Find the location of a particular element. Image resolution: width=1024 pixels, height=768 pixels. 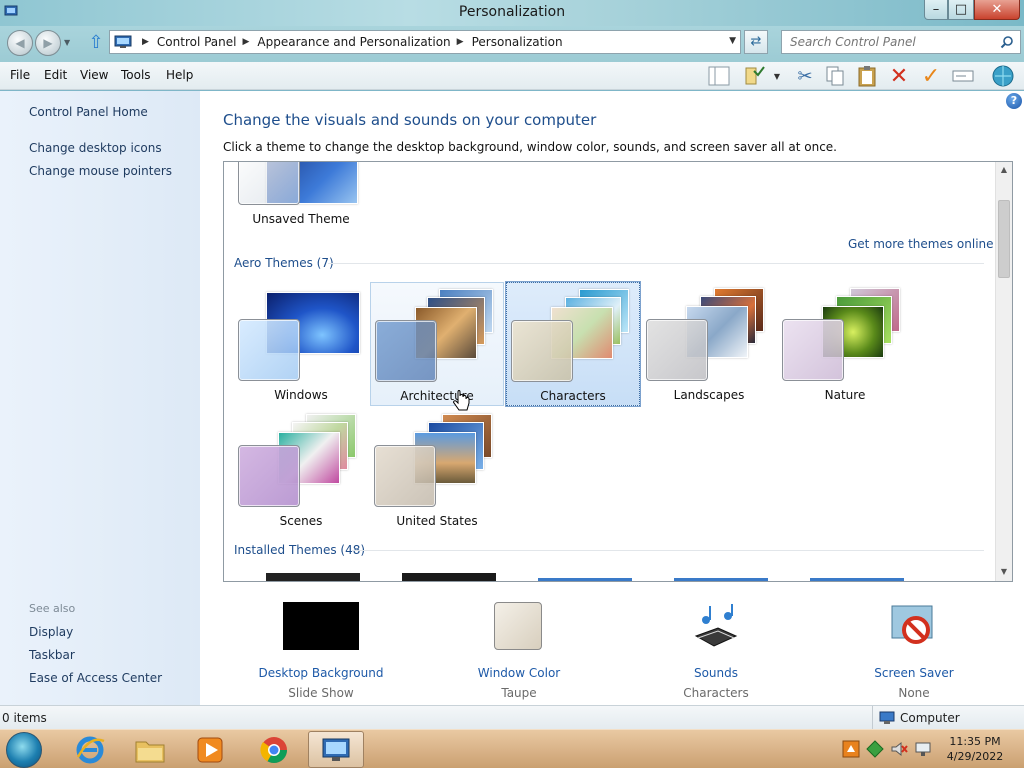

window-color-swatch is located at coordinates (518, 626).